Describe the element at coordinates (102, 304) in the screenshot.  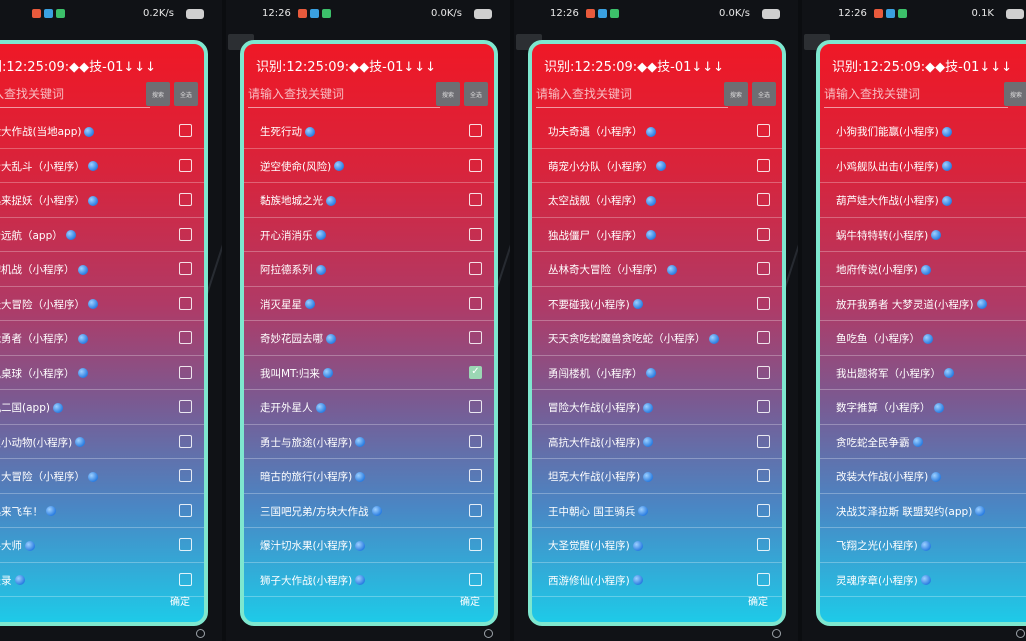
I see `list-item: 飞跃大冒险（小程序）` at that location.